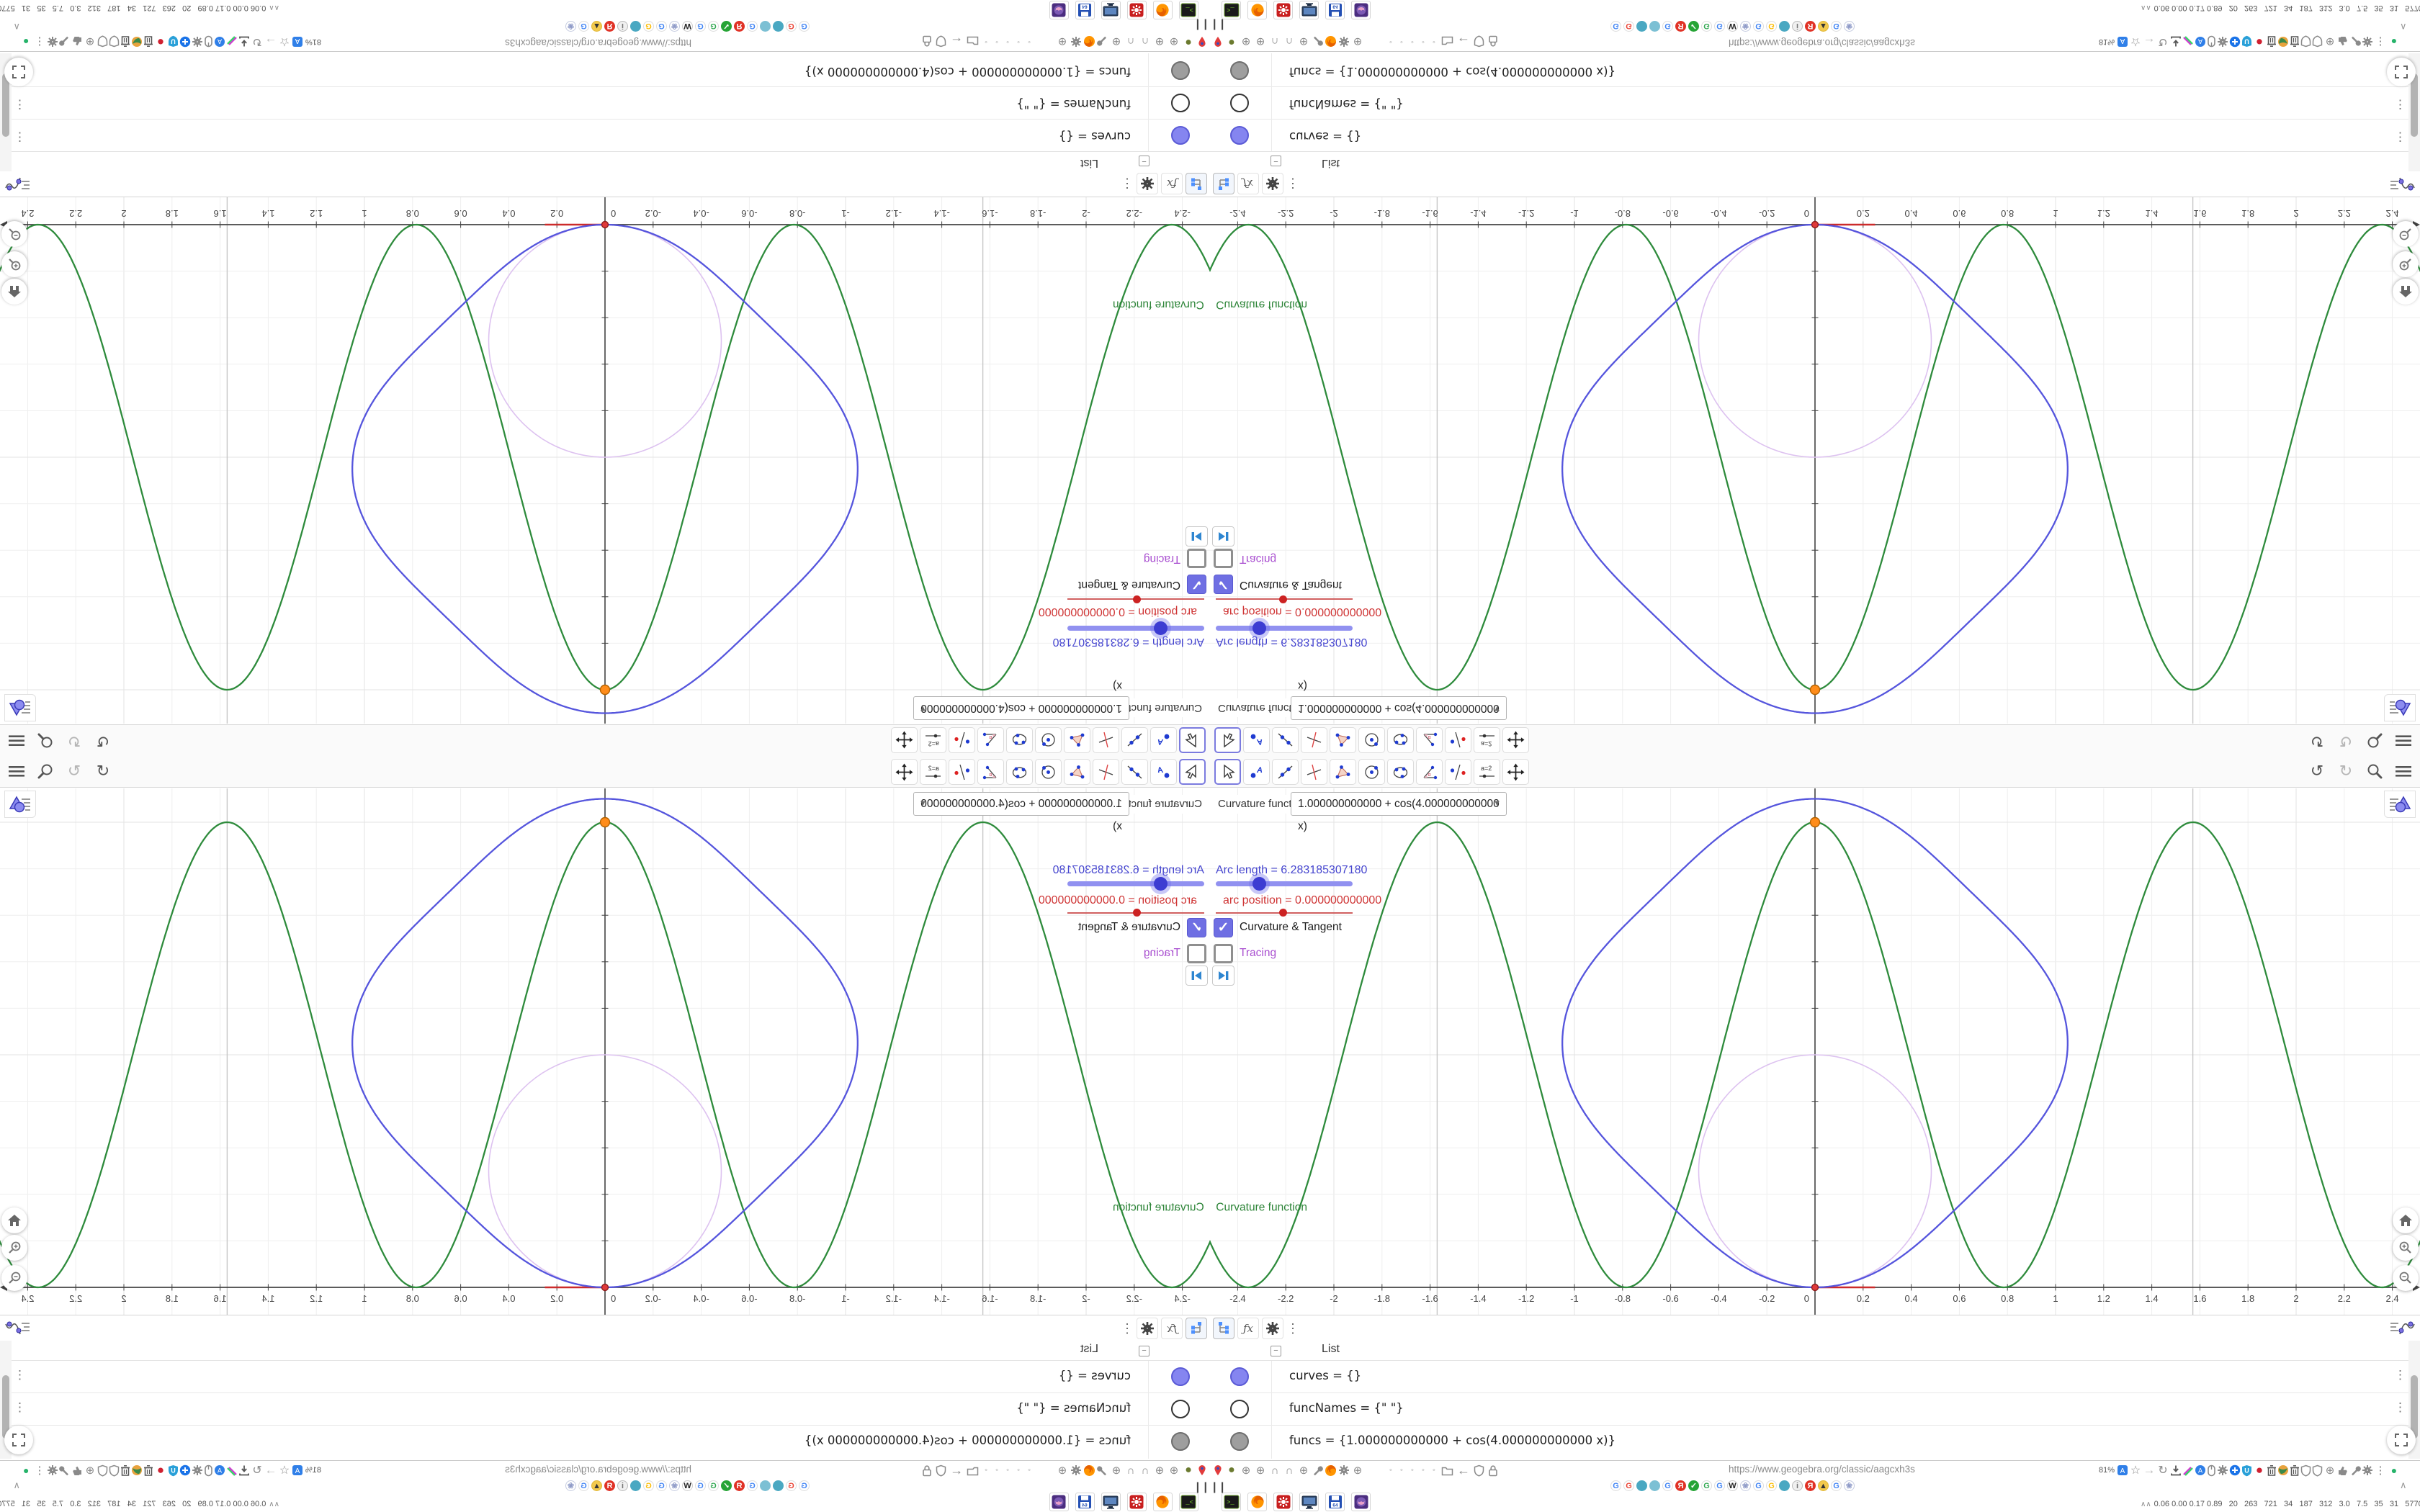 The width and height of the screenshot is (2420, 1512). Describe the element at coordinates (609, 1485) in the screenshot. I see `favicon-yandex: Я` at that location.